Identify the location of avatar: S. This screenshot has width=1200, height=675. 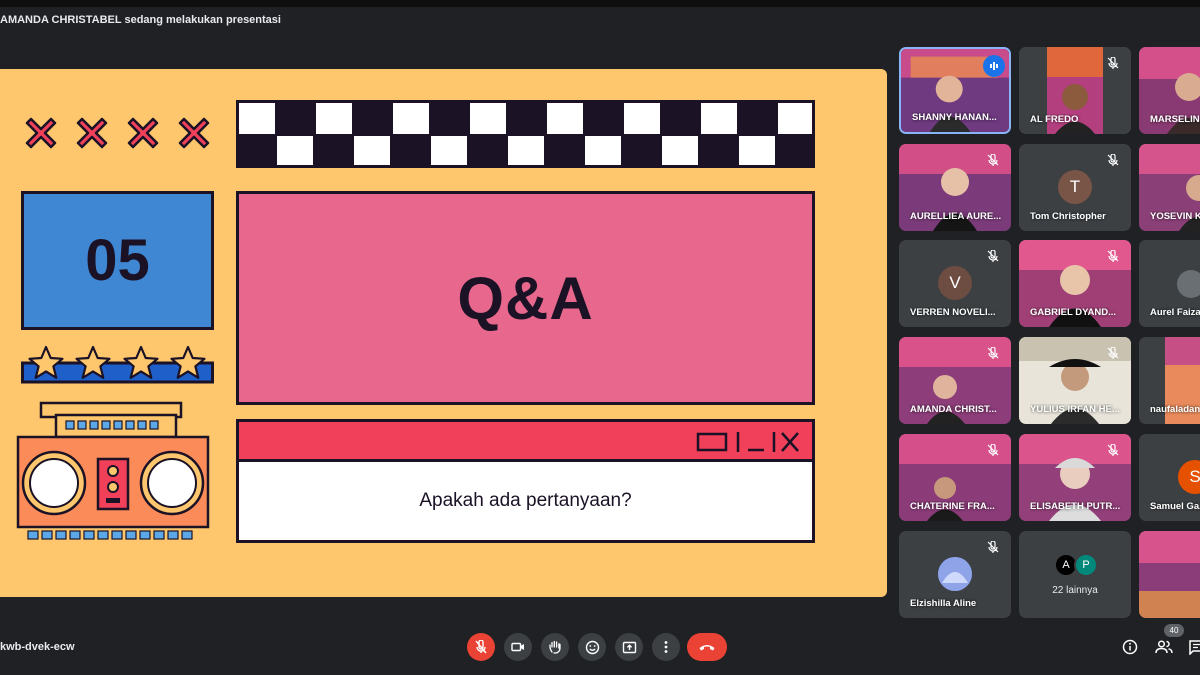
(1189, 477).